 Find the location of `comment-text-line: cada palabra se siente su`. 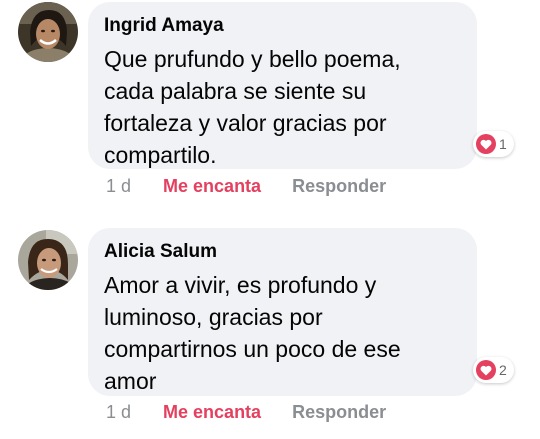

comment-text-line: cada palabra se siente su is located at coordinates (235, 91).